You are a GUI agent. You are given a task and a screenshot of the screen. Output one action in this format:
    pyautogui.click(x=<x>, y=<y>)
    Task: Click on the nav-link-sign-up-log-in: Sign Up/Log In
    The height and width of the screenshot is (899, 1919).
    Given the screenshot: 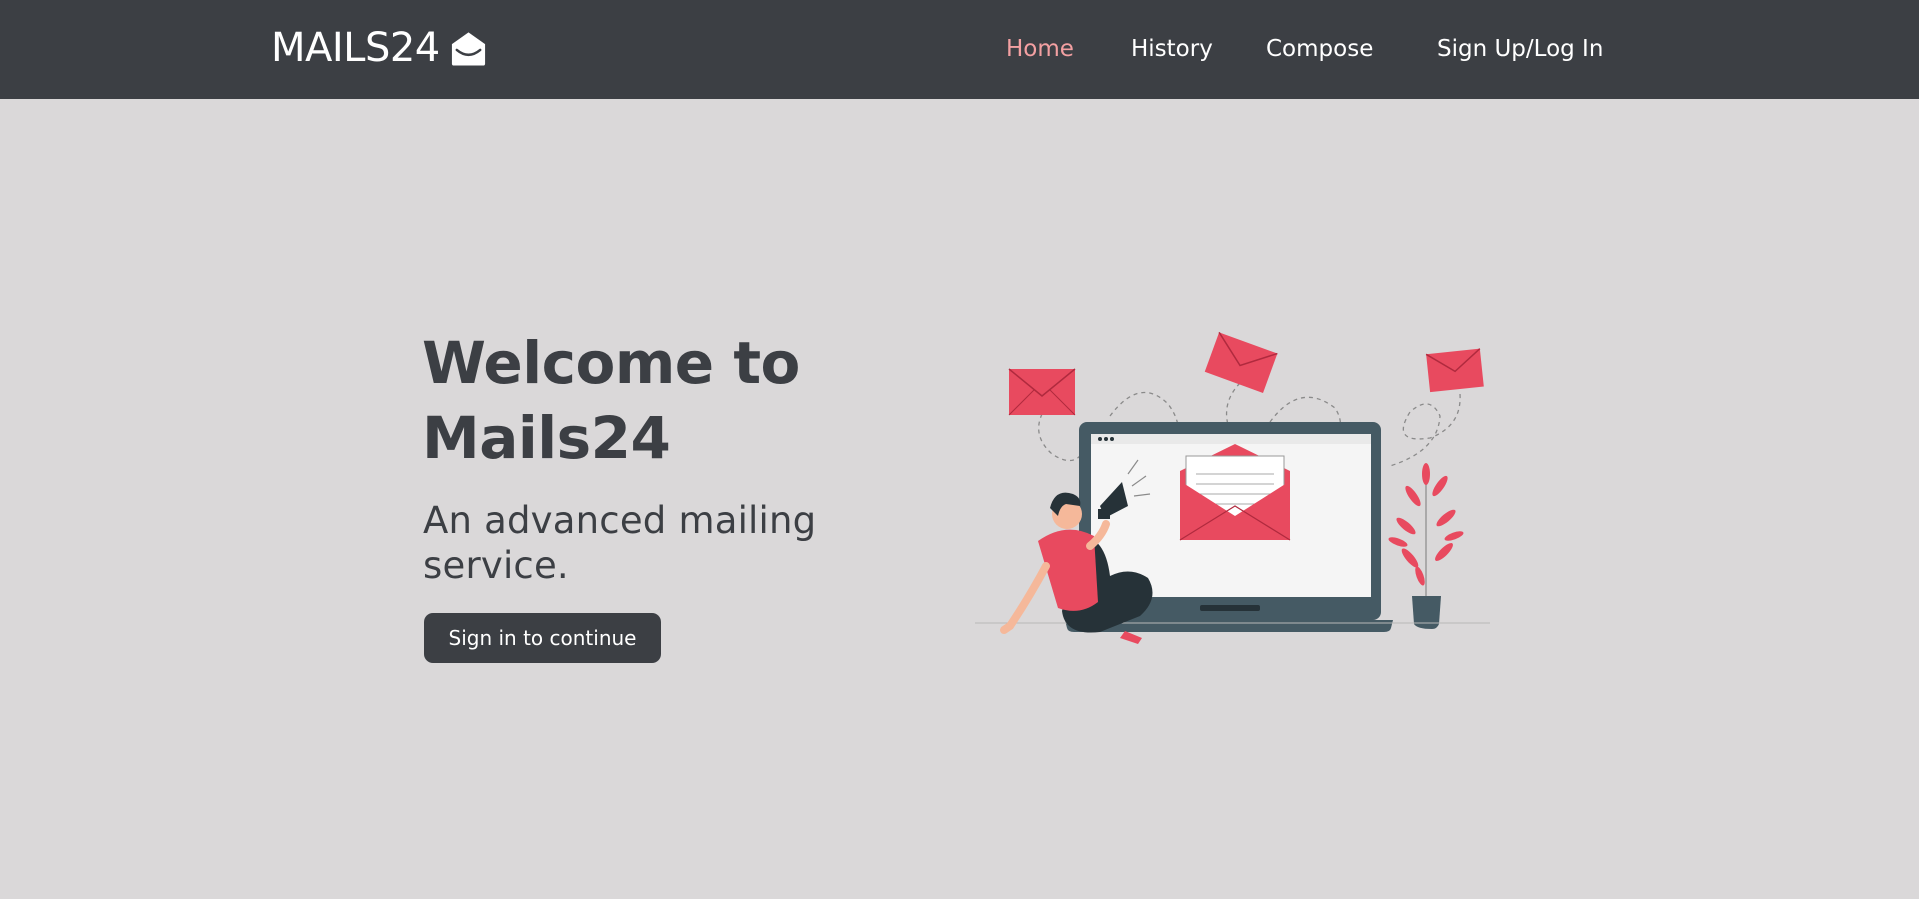 What is the action you would take?
    pyautogui.click(x=1520, y=49)
    